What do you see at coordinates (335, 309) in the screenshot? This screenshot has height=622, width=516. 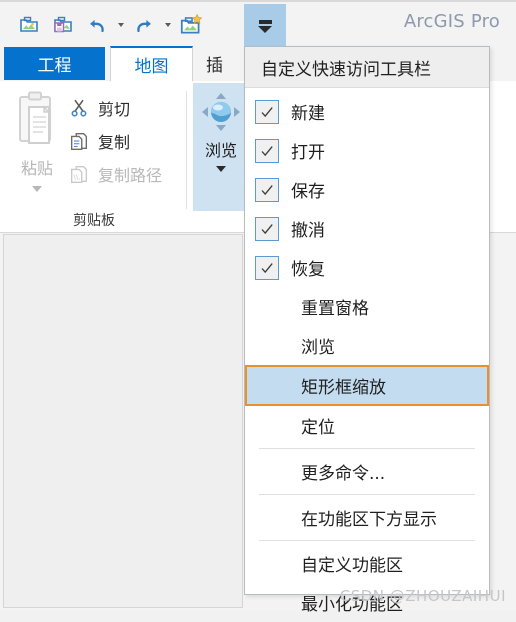 I see `menu-item-label: 重置窗格` at bounding box center [335, 309].